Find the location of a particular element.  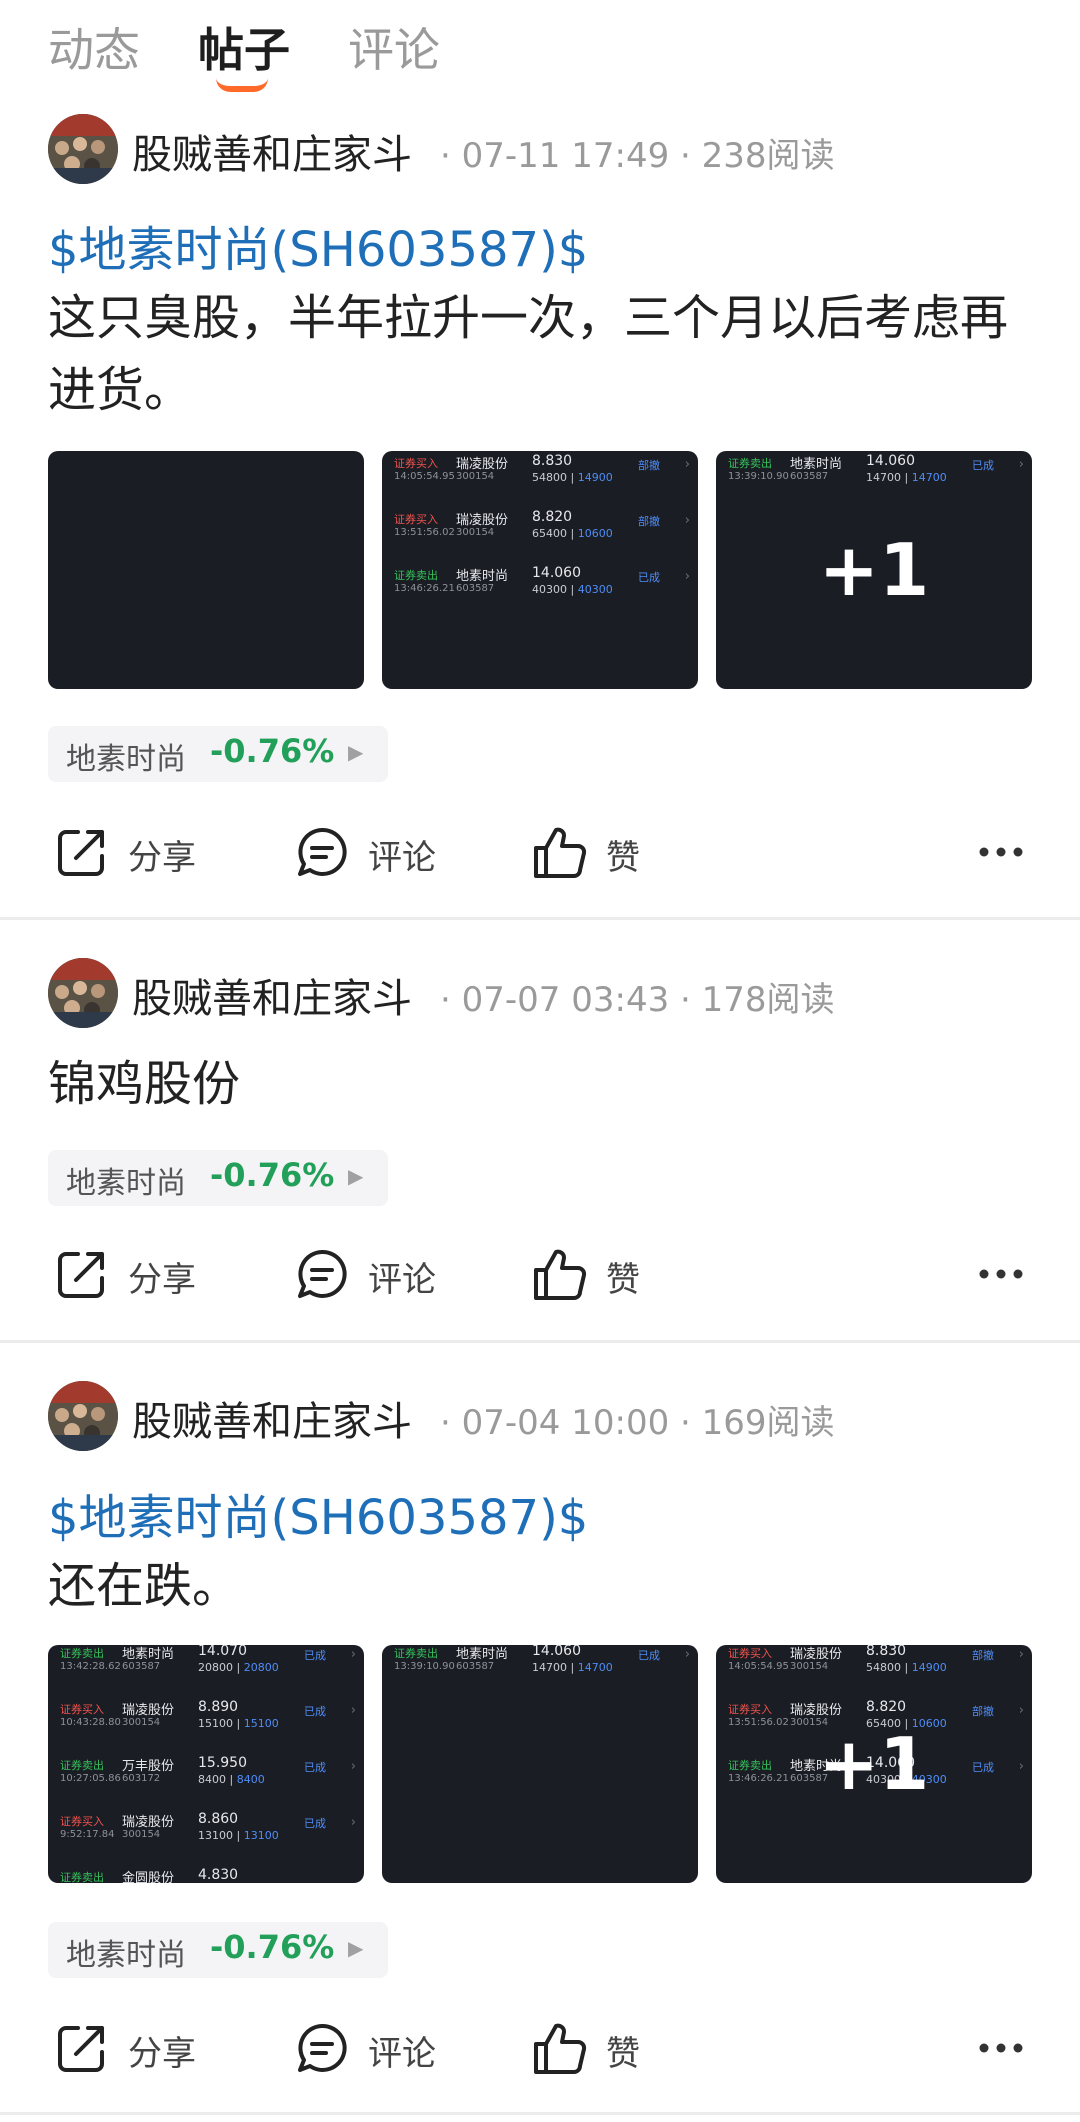

post-date: 07-04 10:00 is located at coordinates (565, 1423).